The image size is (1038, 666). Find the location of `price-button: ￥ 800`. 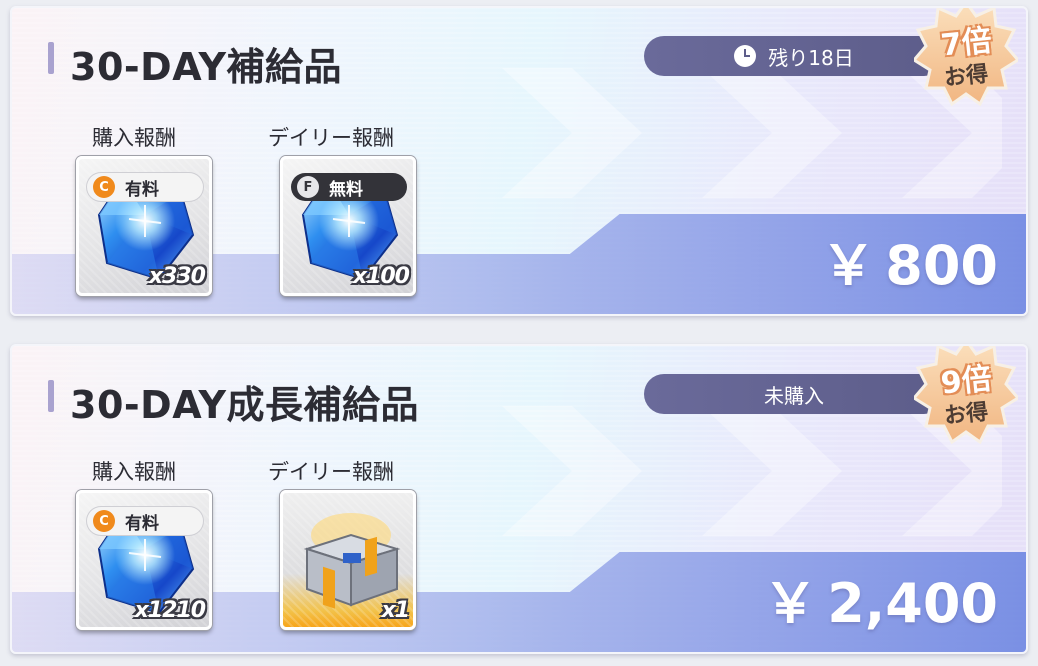

price-button: ￥ 800 is located at coordinates (909, 260).